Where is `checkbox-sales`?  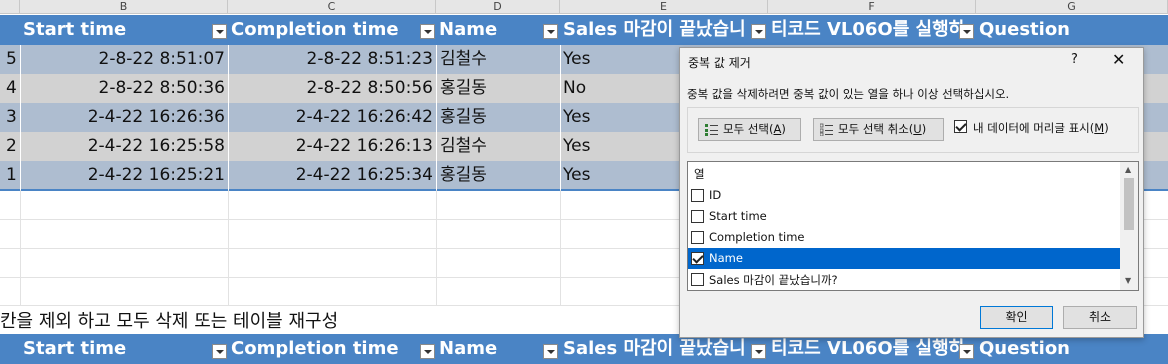 checkbox-sales is located at coordinates (697, 279).